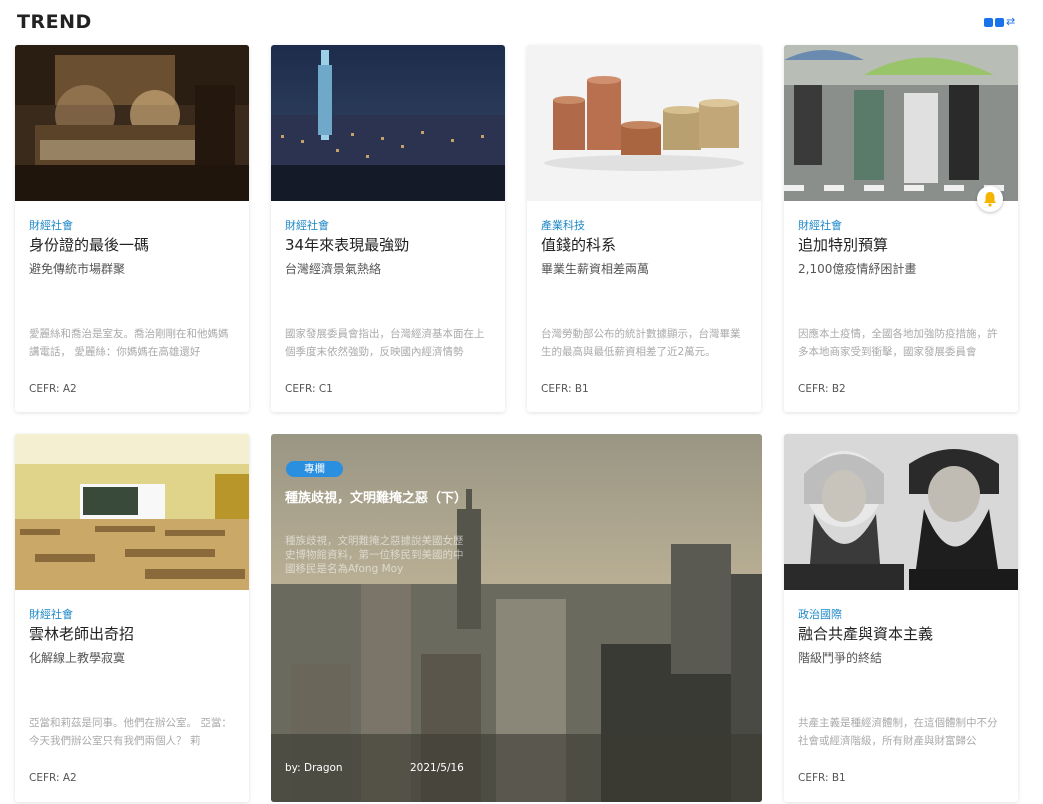 Image resolution: width=1043 pixels, height=804 pixels. Describe the element at coordinates (563, 225) in the screenshot. I see `article-category: 產業科技` at that location.